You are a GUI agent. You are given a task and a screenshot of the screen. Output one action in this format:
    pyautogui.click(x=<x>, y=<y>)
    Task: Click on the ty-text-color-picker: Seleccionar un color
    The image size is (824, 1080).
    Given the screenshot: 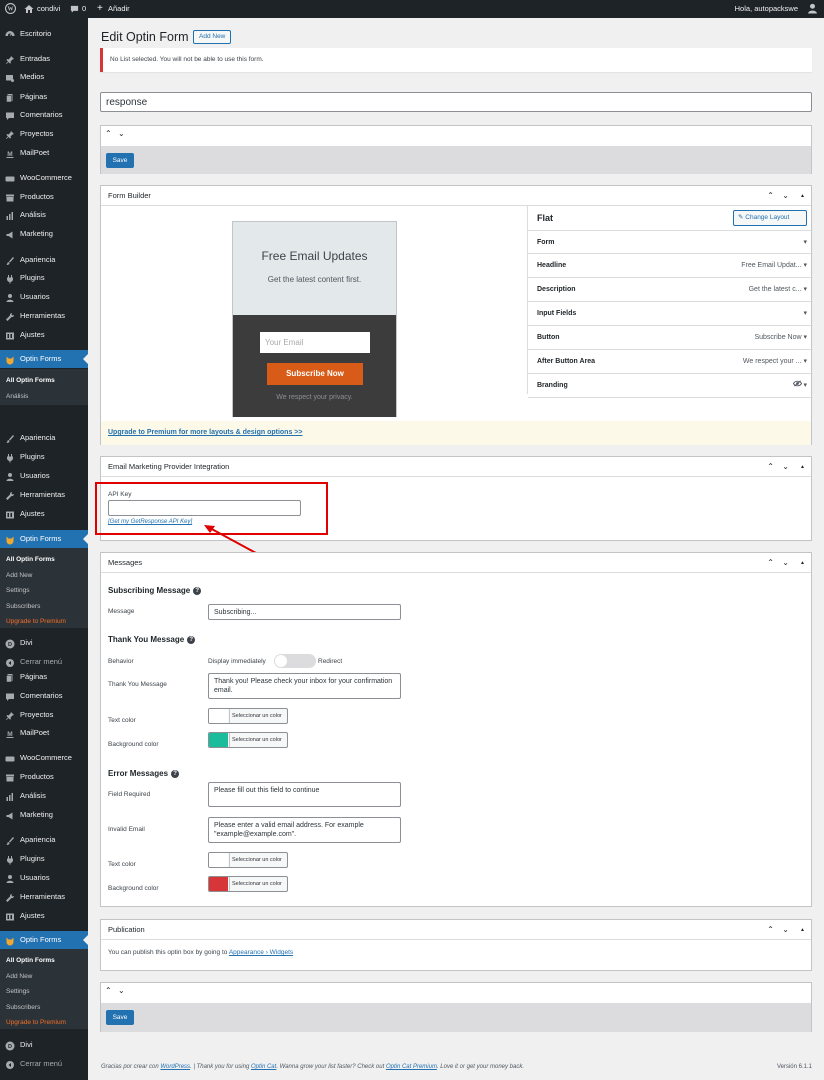 What is the action you would take?
    pyautogui.click(x=248, y=716)
    